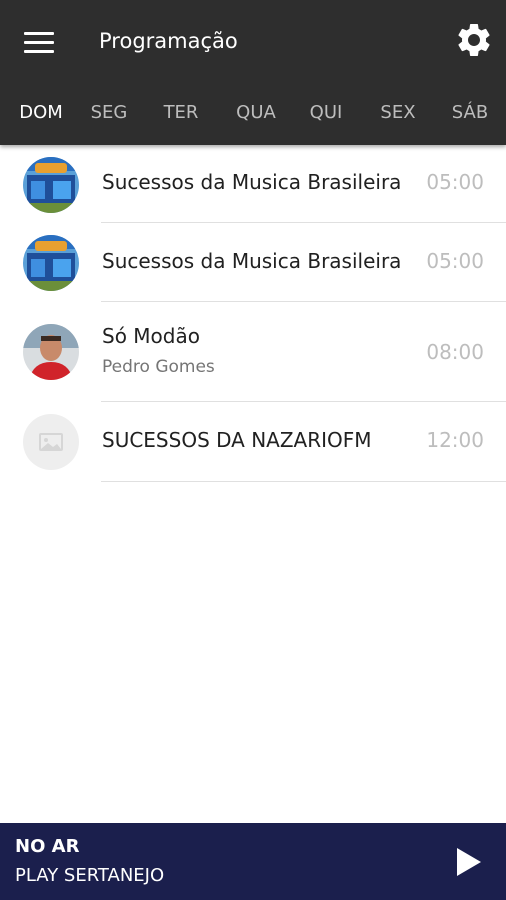  What do you see at coordinates (455, 440) in the screenshot?
I see `program-time: 12:00` at bounding box center [455, 440].